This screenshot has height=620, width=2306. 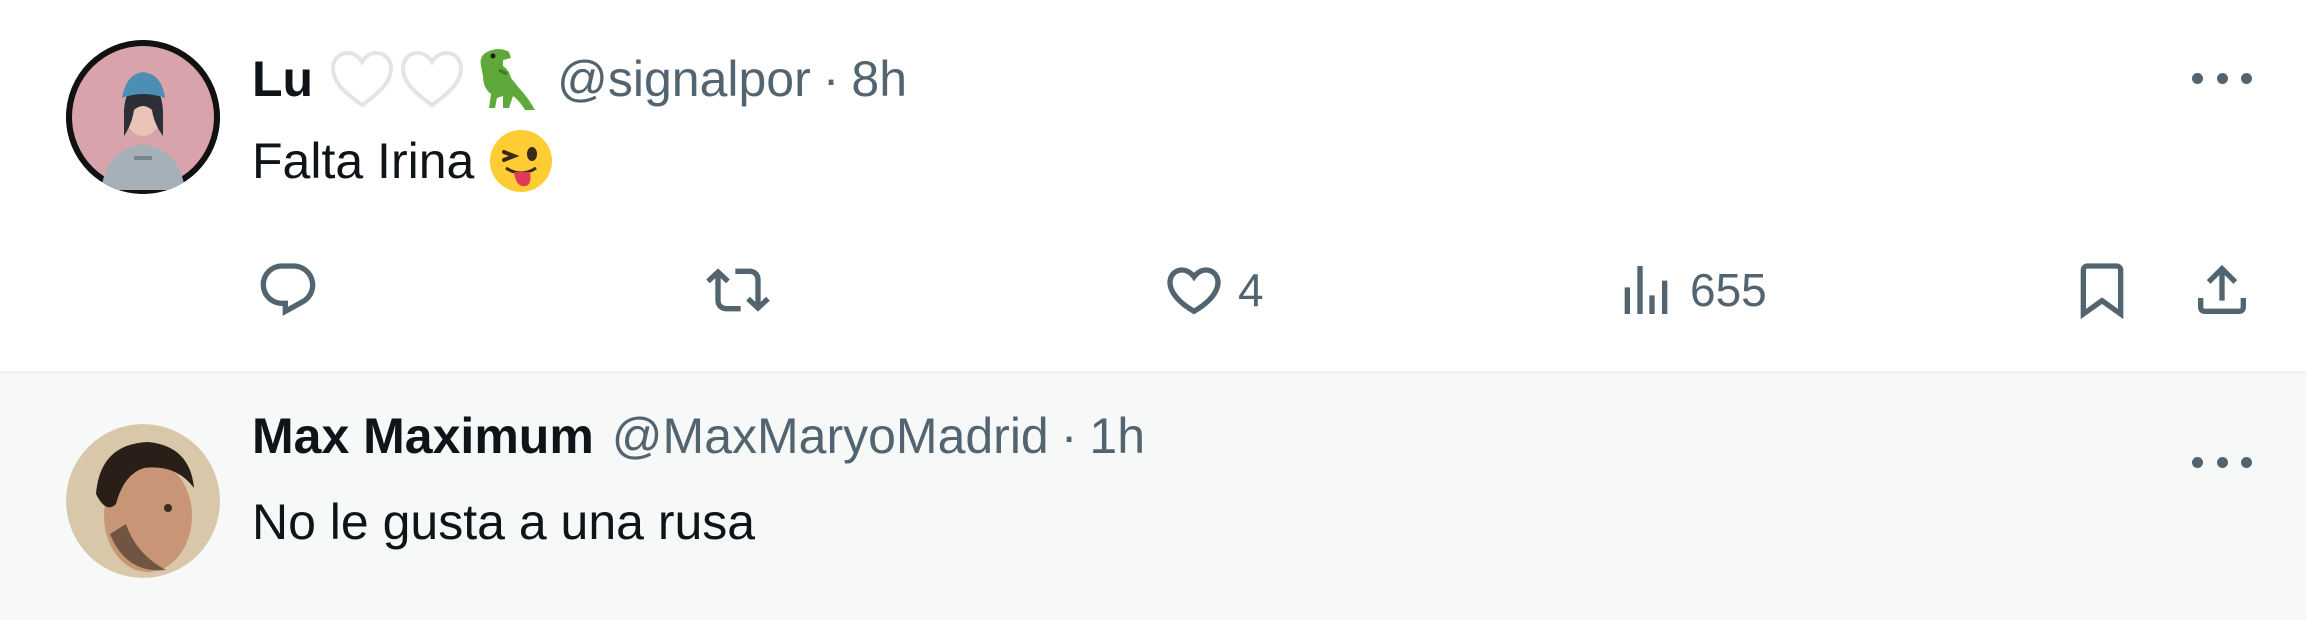 I want to click on views-icon, so click(x=1646, y=290).